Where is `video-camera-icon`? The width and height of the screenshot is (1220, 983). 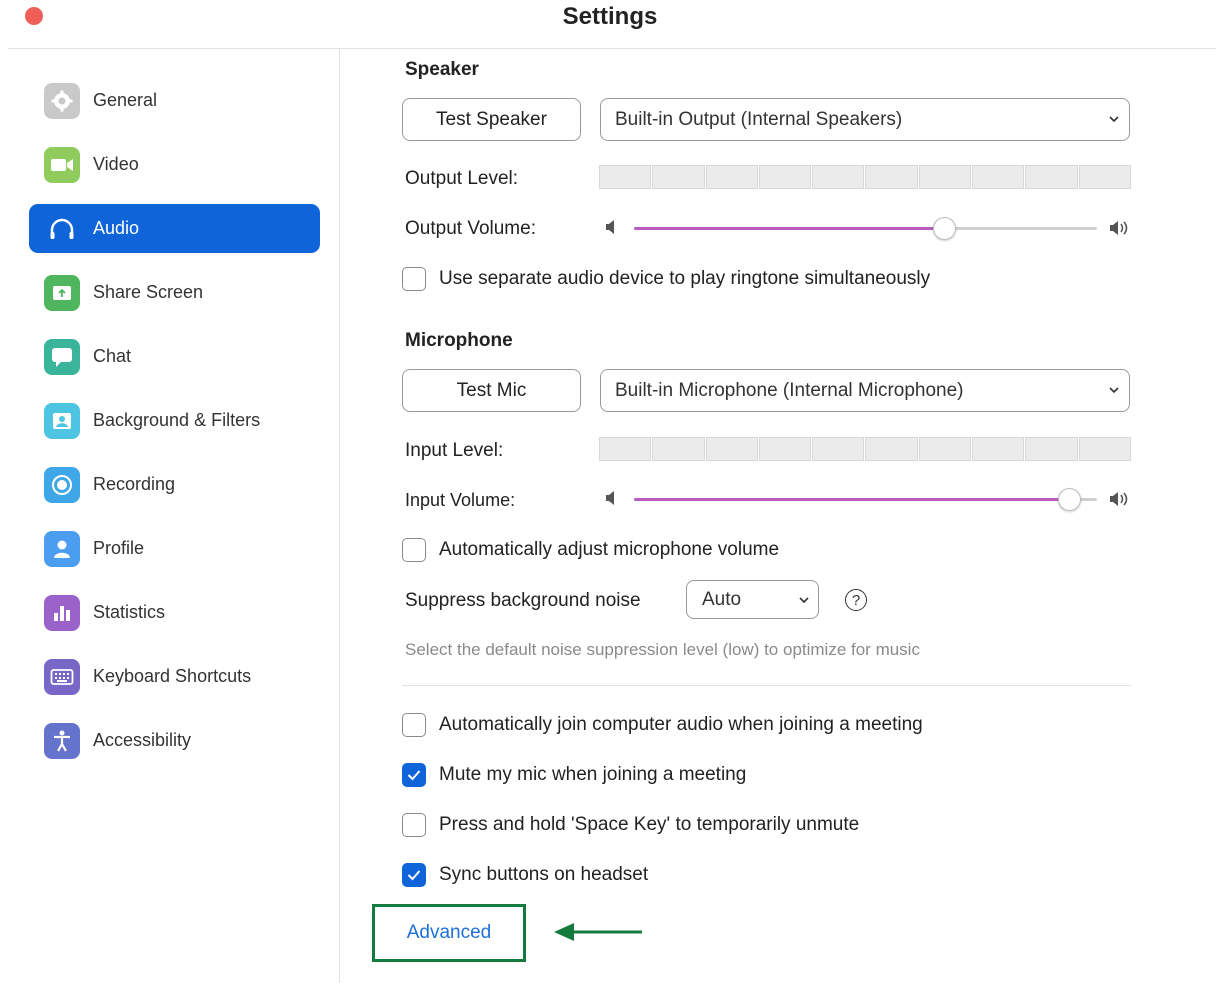
video-camera-icon is located at coordinates (62, 164).